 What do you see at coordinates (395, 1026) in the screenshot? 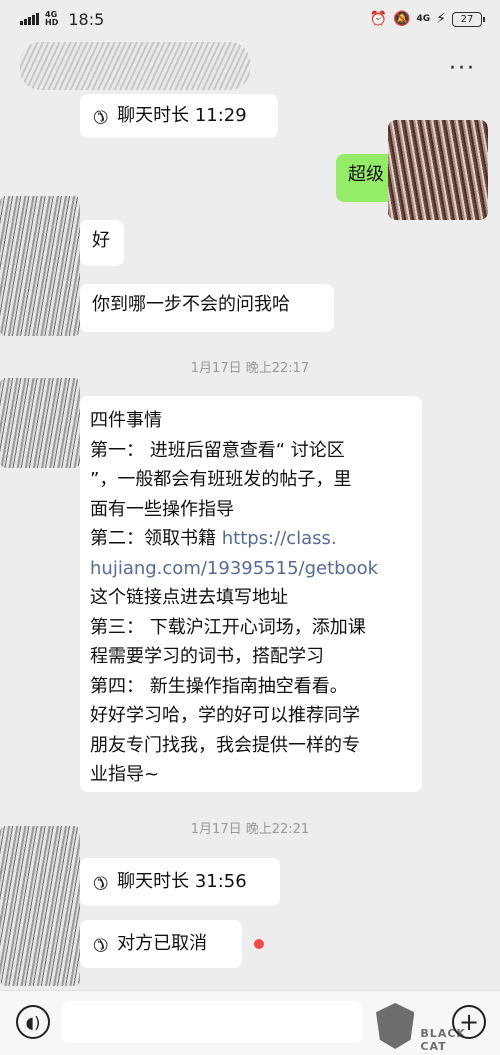
I see `cat-shield-icon` at bounding box center [395, 1026].